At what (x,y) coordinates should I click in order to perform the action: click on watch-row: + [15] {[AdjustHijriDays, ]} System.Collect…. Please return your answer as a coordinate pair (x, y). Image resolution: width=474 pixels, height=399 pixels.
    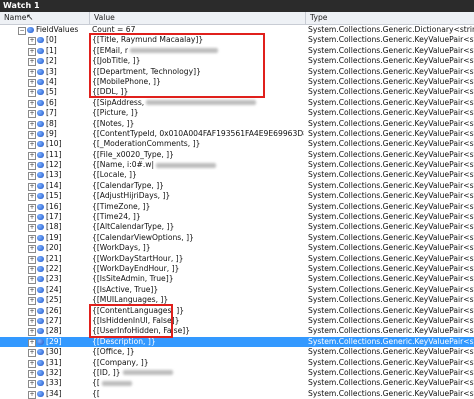
    Looking at the image, I should click on (237, 196).